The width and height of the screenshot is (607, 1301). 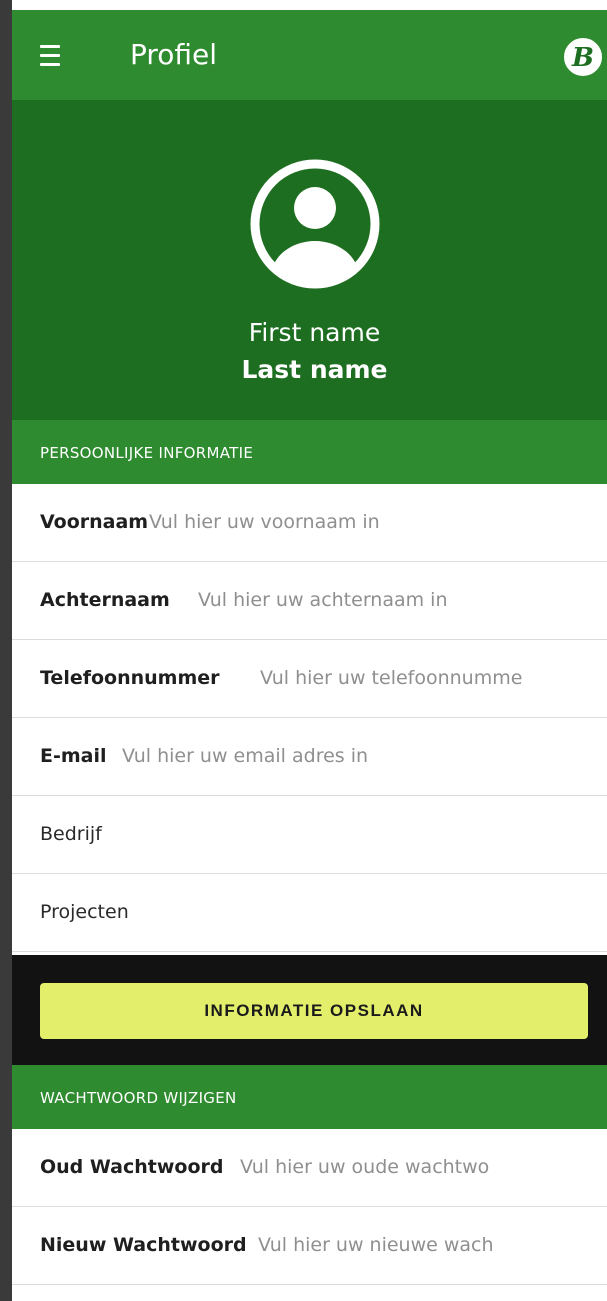 What do you see at coordinates (323, 600) in the screenshot?
I see `field-placeholder: Vul hier uw achternaam in` at bounding box center [323, 600].